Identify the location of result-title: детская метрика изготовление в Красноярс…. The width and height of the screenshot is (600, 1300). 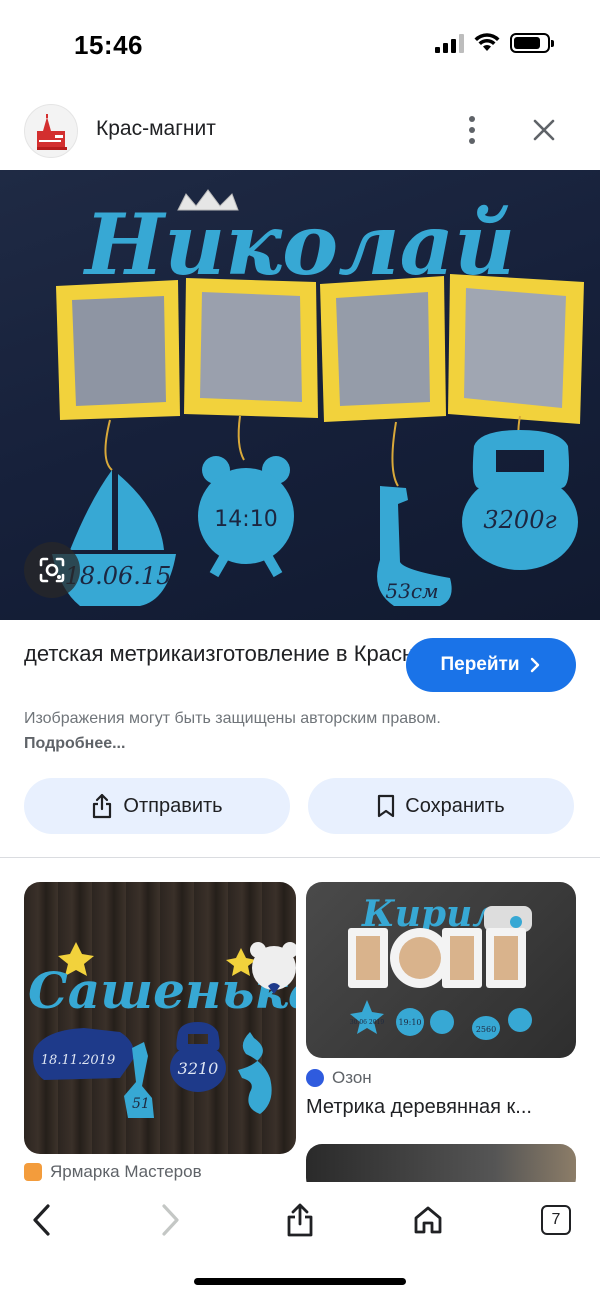
(256, 653).